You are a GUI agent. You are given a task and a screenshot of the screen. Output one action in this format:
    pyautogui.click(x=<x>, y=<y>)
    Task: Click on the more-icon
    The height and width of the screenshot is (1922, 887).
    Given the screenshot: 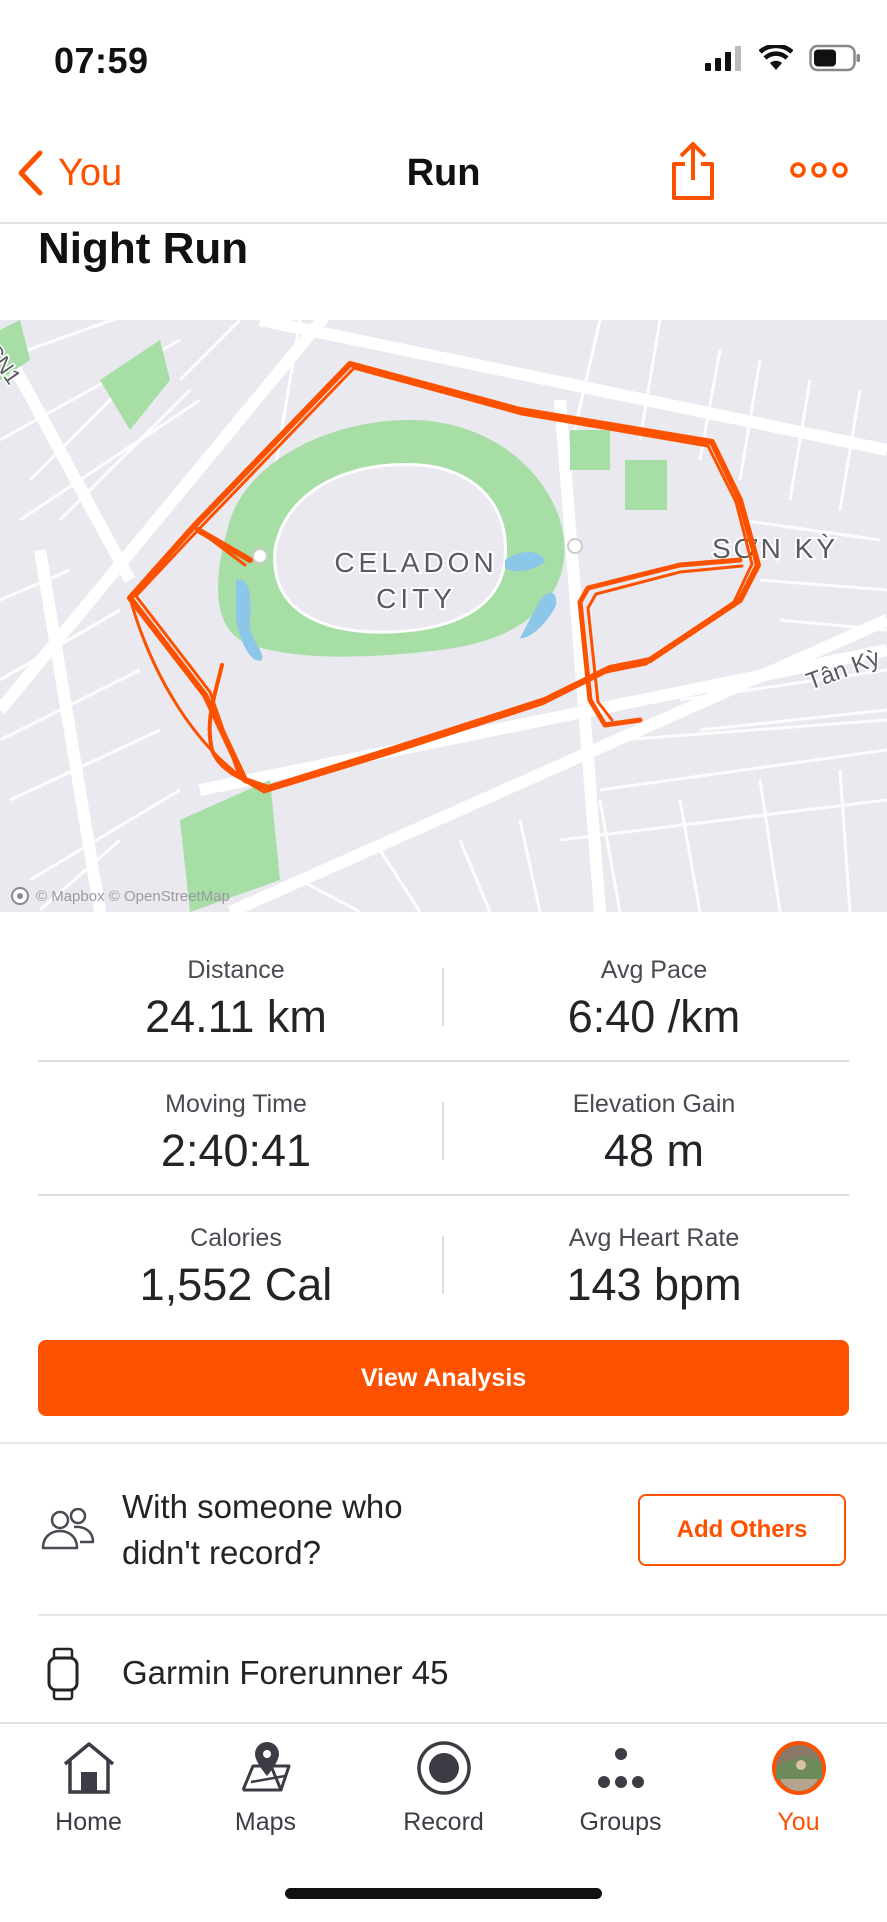 What is the action you would take?
    pyautogui.click(x=819, y=170)
    